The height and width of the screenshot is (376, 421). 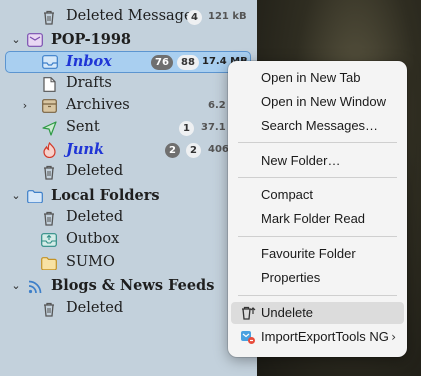 I want to click on drafts-icon, so click(x=49, y=84).